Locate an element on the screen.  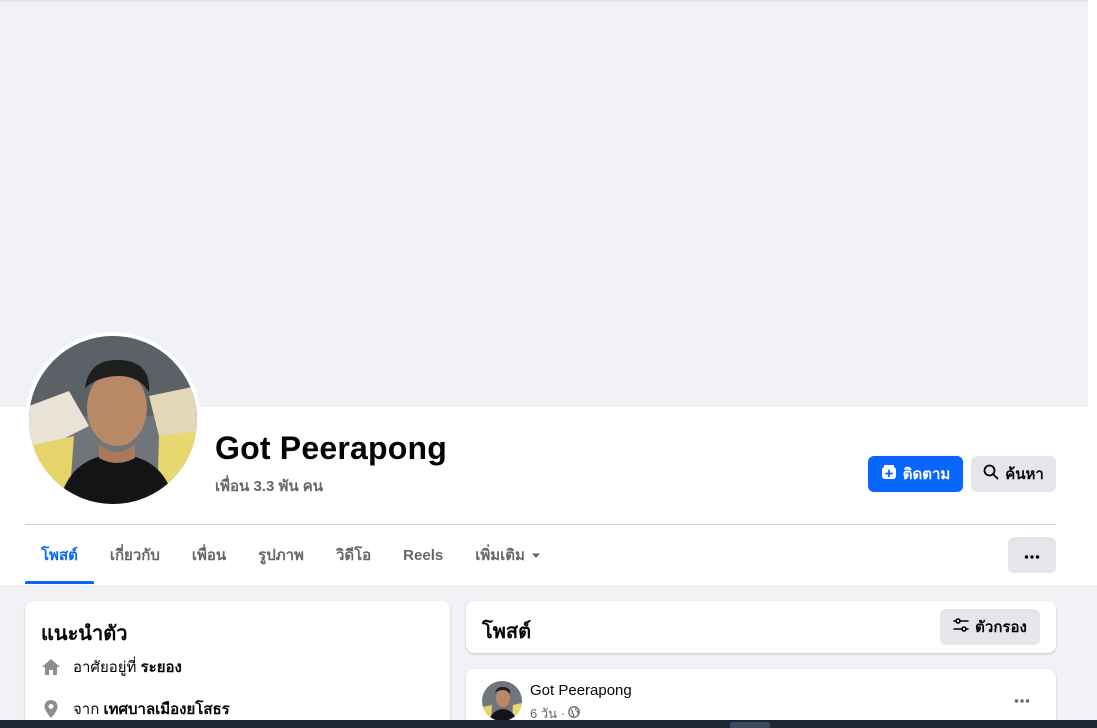
tab-about: เกี่ยวกับ is located at coordinates (135, 555).